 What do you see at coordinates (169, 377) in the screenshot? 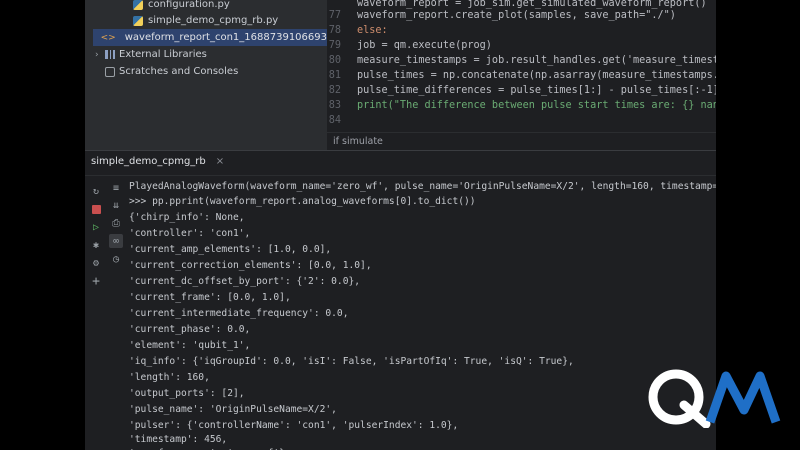
I see `console-line: 'length': 160,` at bounding box center [169, 377].